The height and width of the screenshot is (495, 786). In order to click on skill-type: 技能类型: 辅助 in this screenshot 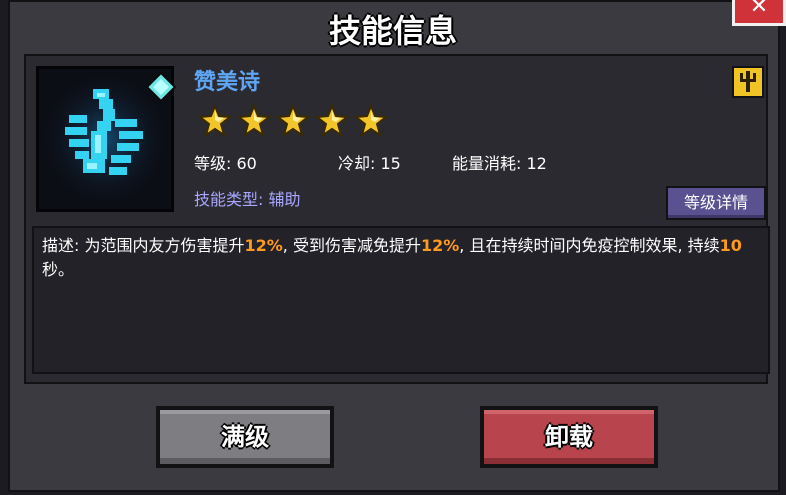, I will do `click(247, 198)`.